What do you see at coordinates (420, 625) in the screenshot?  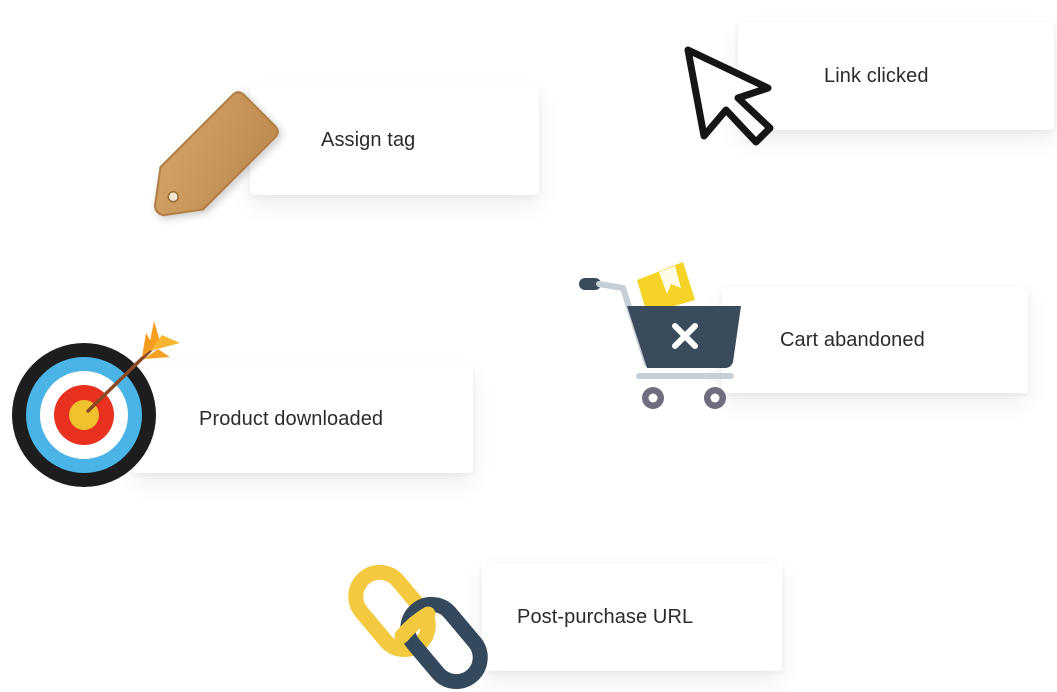 I see `link-icon` at bounding box center [420, 625].